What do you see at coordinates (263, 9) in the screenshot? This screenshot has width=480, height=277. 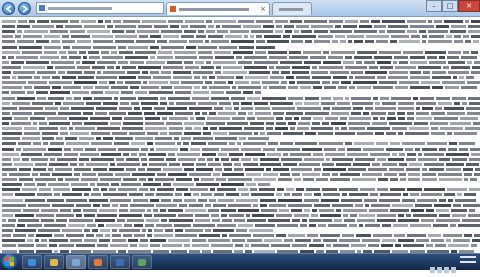 I see `tab-close-icon: ×` at bounding box center [263, 9].